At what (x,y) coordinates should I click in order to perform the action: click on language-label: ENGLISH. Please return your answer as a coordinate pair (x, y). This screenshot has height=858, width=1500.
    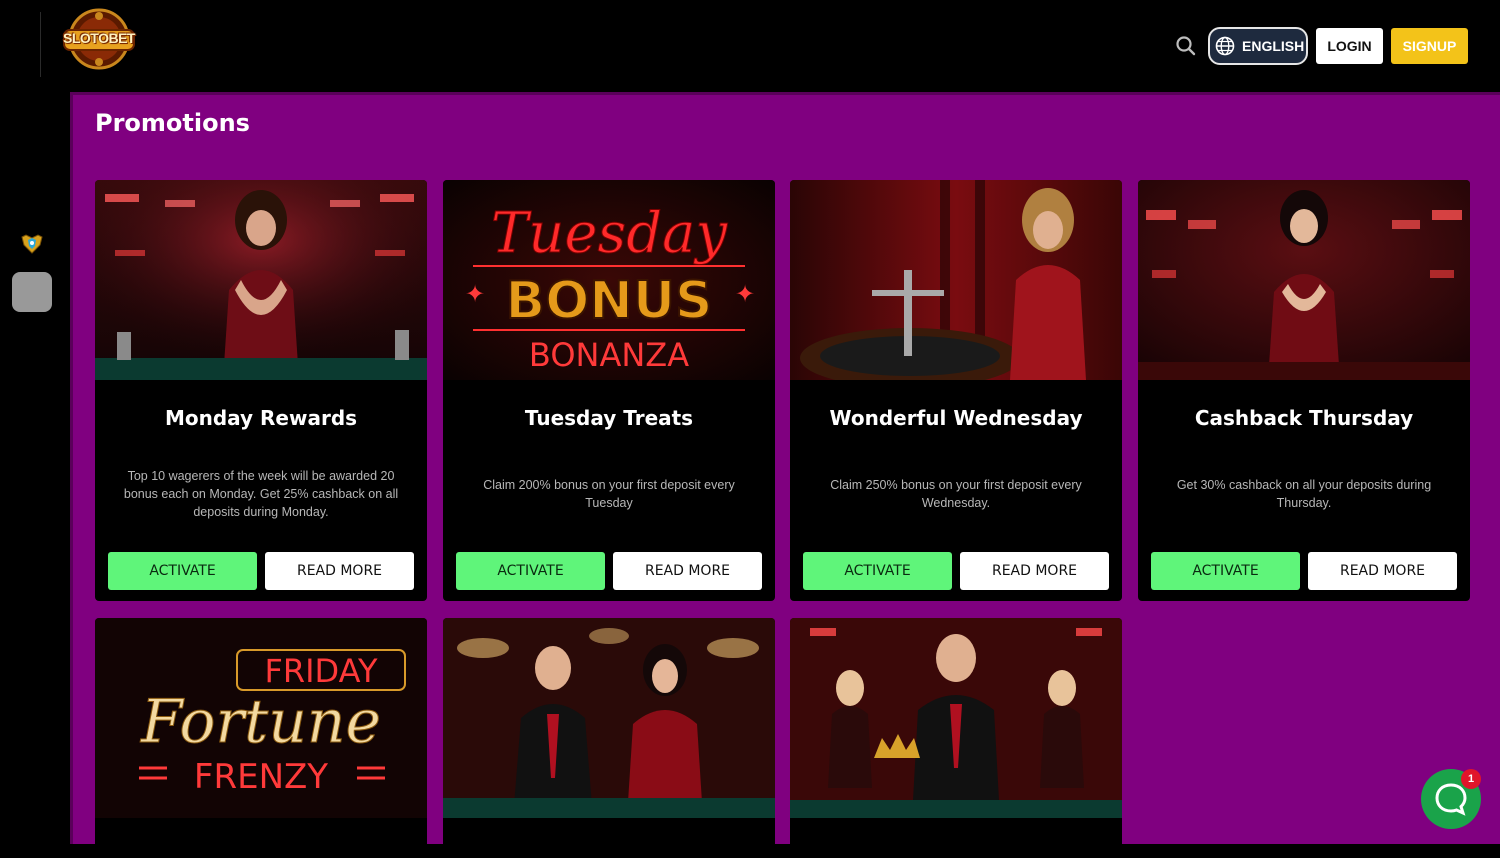
    Looking at the image, I should click on (1273, 46).